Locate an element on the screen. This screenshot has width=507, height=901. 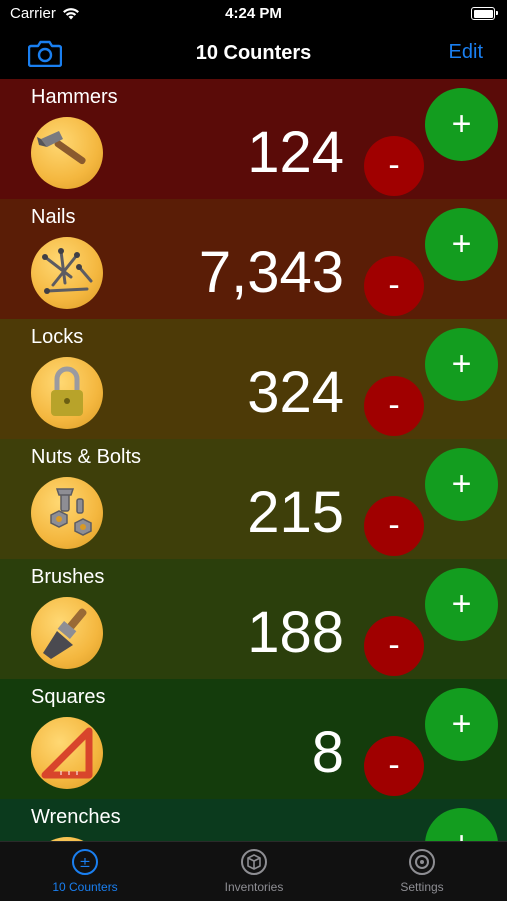
tab-inventories: Inventories is located at coordinates (254, 871).